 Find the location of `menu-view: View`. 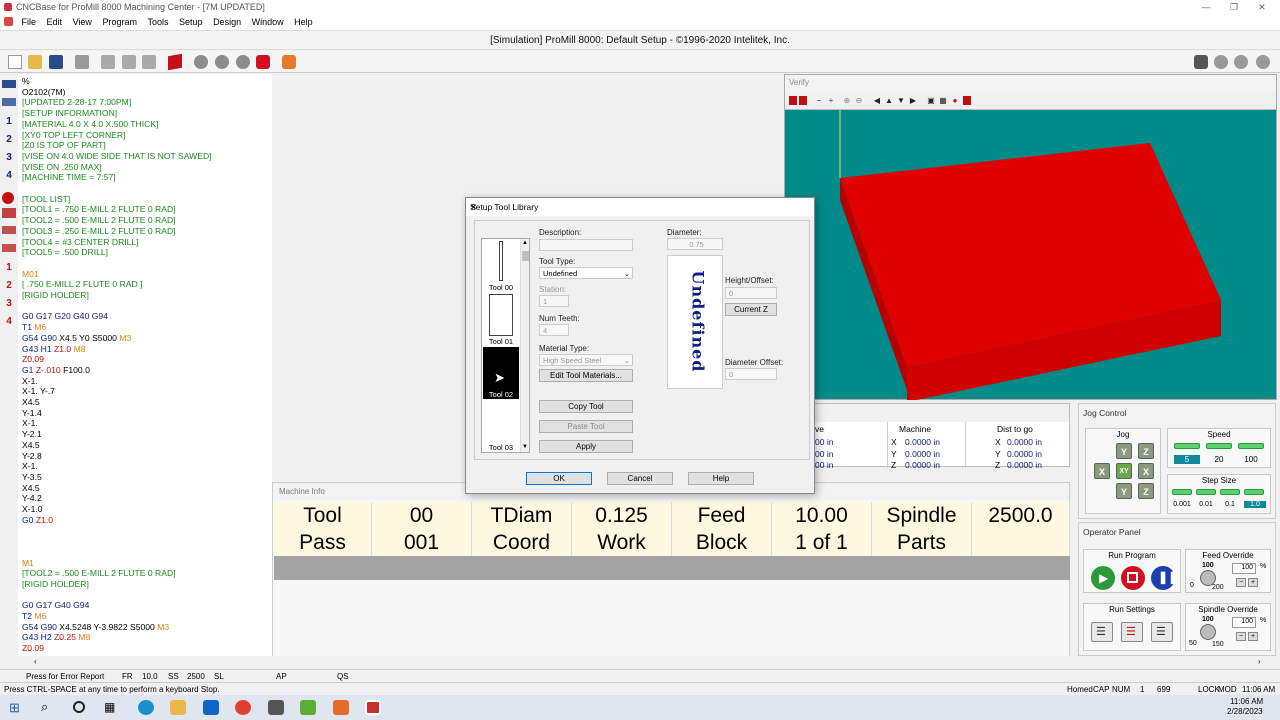

menu-view: View is located at coordinates (82, 22).